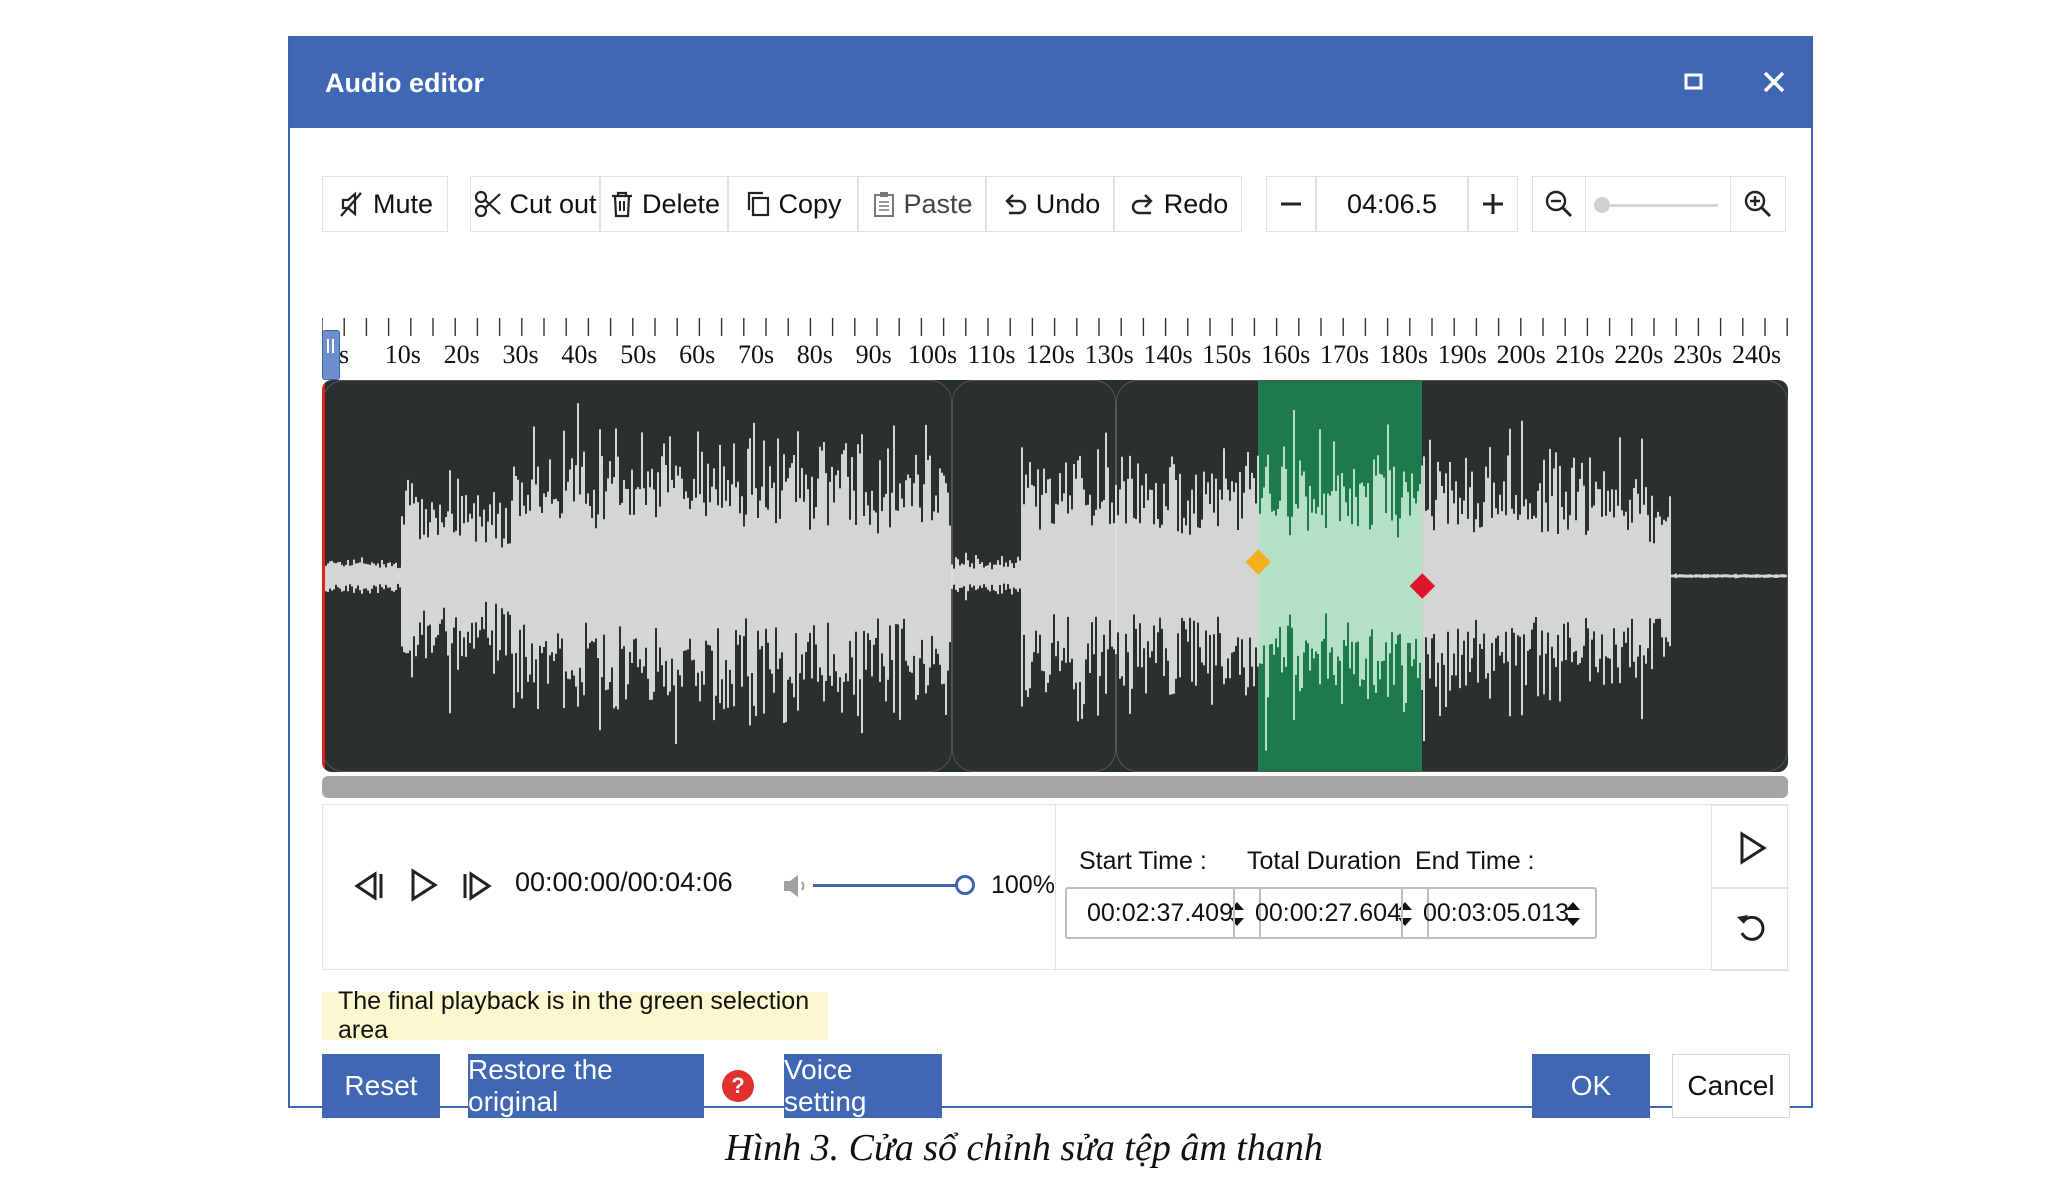 Image resolution: width=2048 pixels, height=1201 pixels. I want to click on zoom-slider-knob, so click(1602, 205).